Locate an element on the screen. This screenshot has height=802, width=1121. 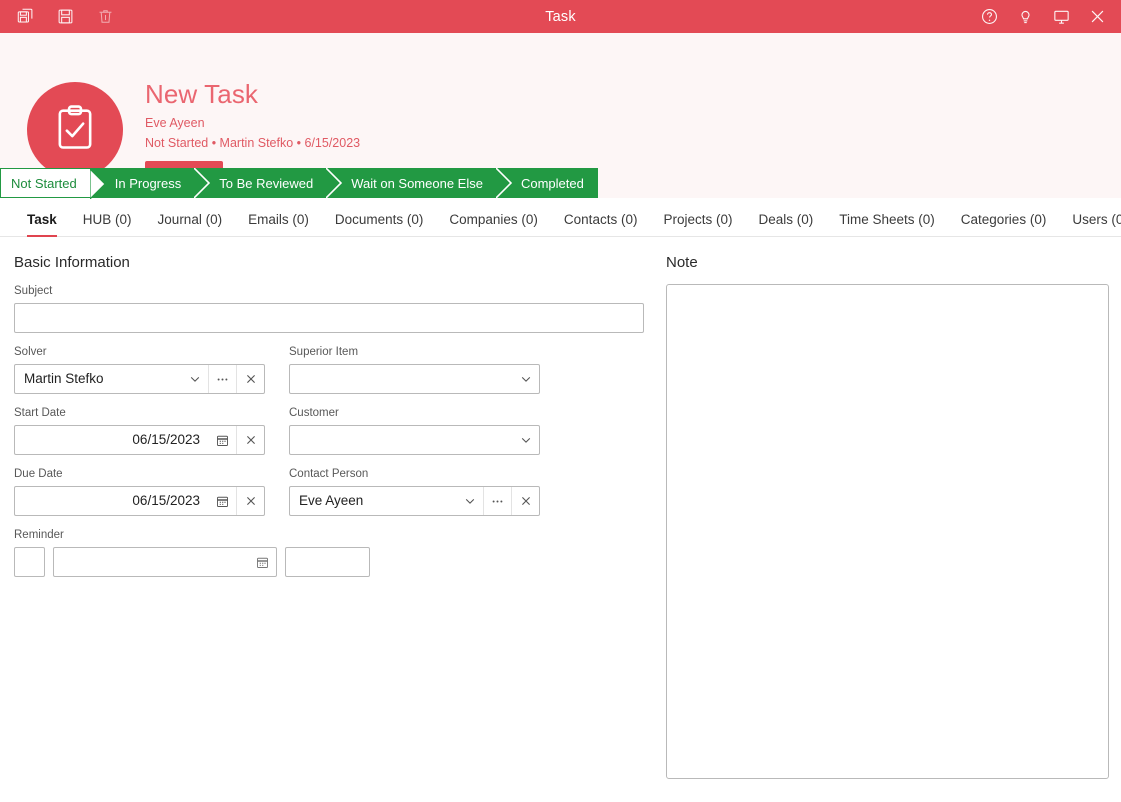
section-title-note: Note is located at coordinates (682, 262).